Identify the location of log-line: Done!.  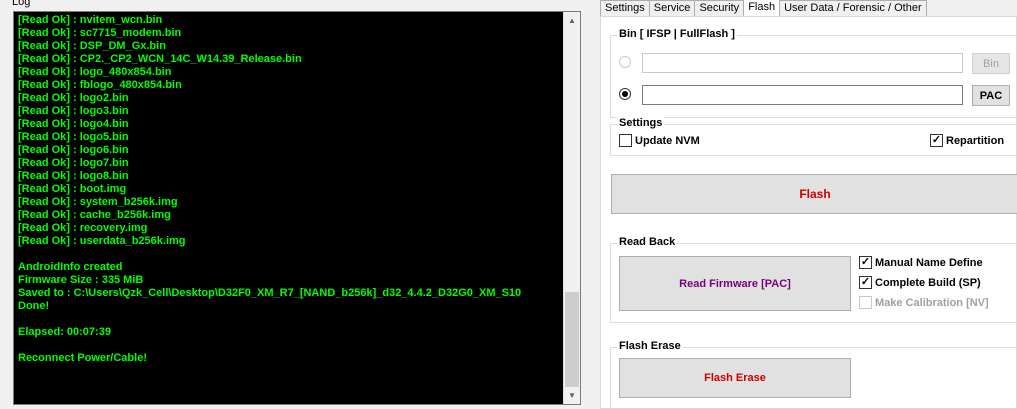
(34, 306).